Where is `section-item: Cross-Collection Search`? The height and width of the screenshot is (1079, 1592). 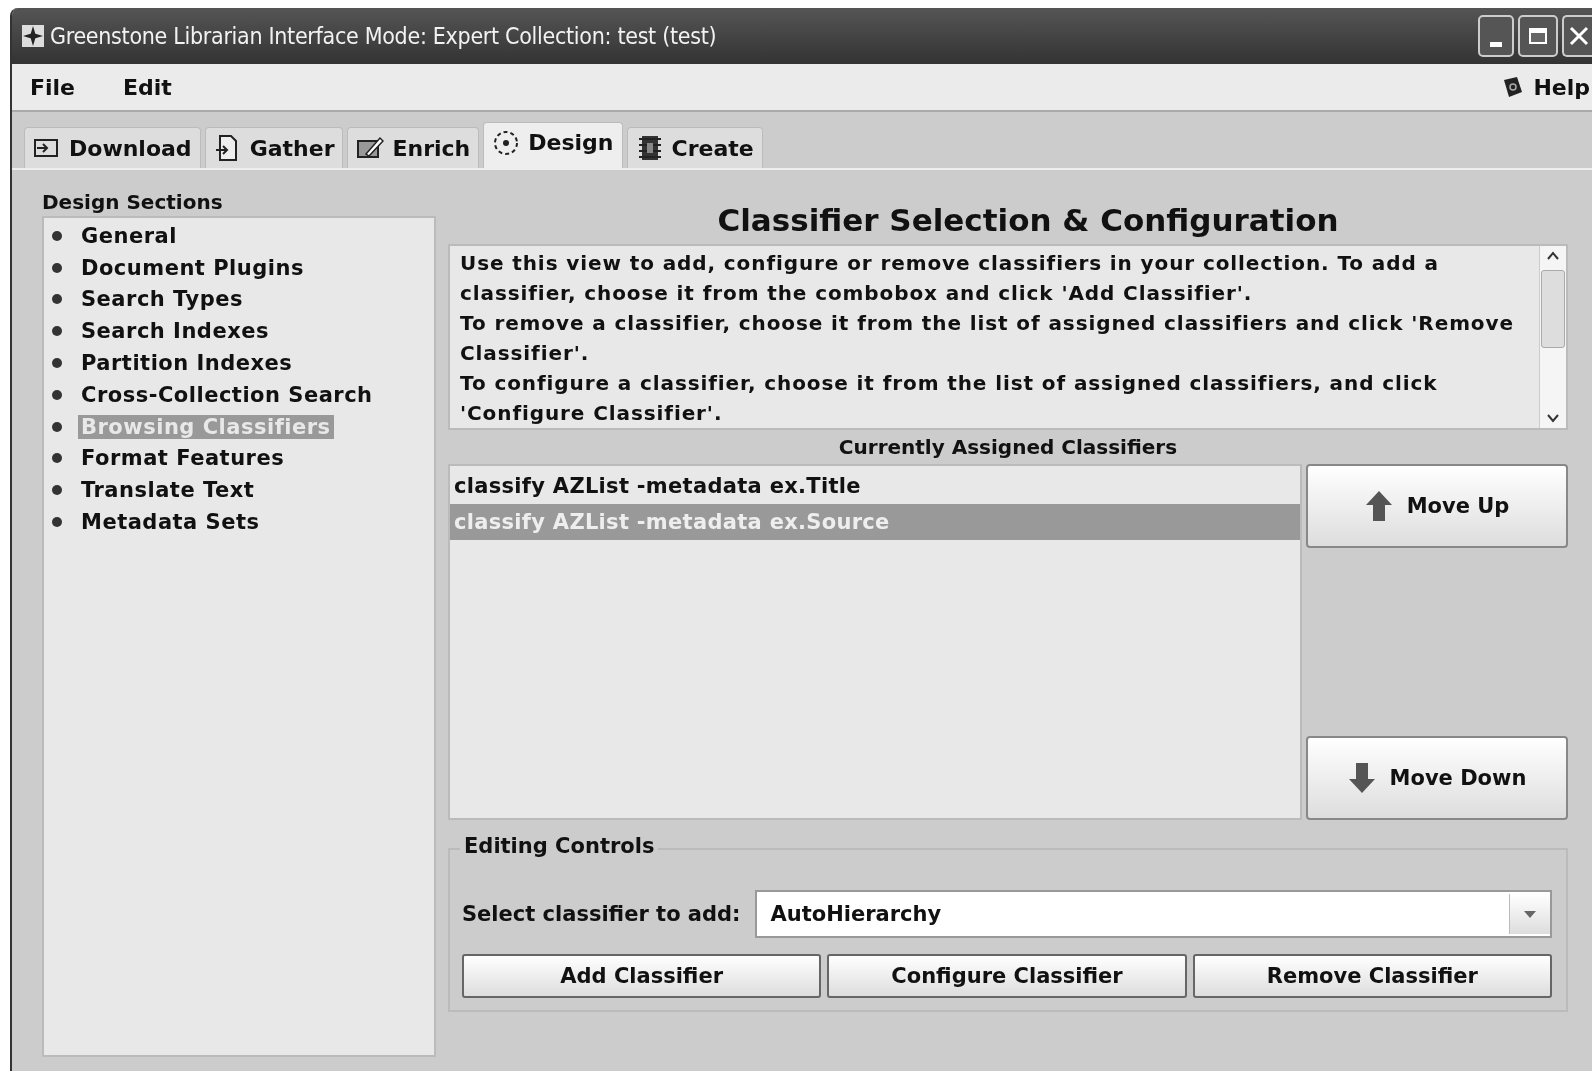
section-item: Cross-Collection Search is located at coordinates (227, 394).